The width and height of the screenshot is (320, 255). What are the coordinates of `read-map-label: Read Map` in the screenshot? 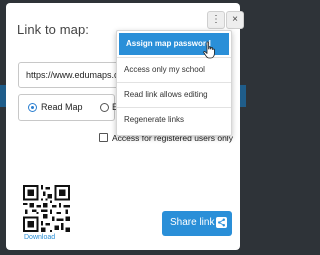 It's located at (62, 107).